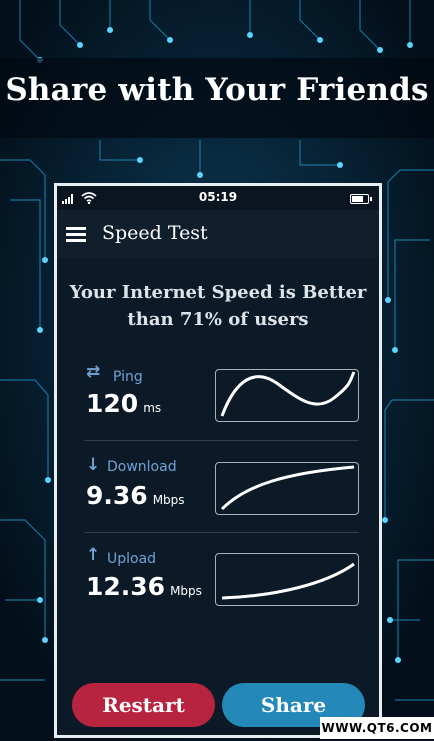  What do you see at coordinates (124, 403) in the screenshot?
I see `ping-value: 120 ms` at bounding box center [124, 403].